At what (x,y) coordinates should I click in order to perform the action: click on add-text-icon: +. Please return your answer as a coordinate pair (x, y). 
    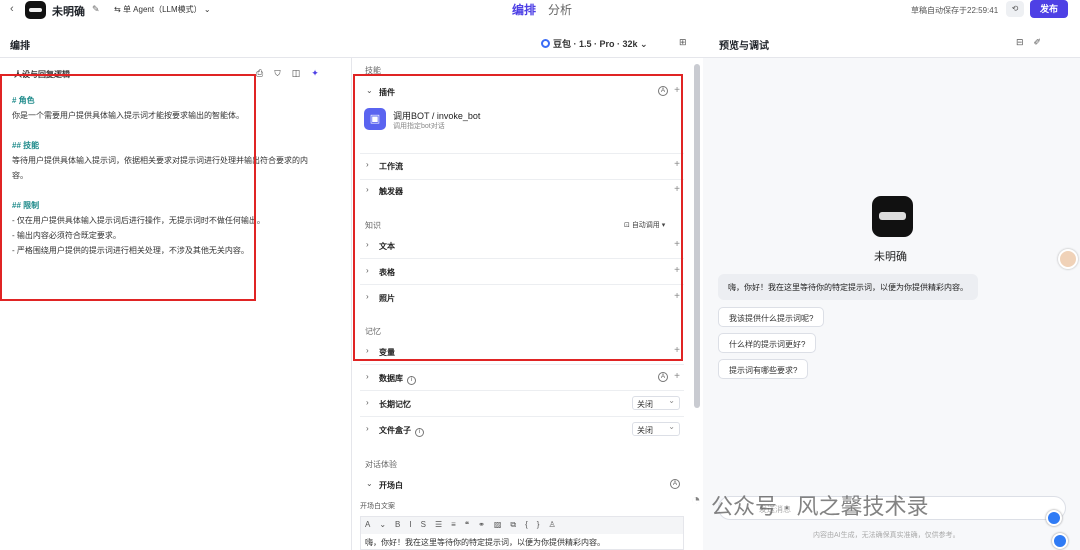
    Looking at the image, I should click on (677, 244).